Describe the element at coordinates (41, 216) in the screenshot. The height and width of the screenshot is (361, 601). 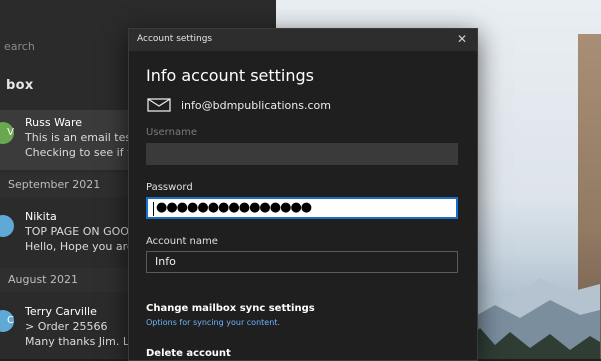
I see `message-sender: Nikita` at that location.